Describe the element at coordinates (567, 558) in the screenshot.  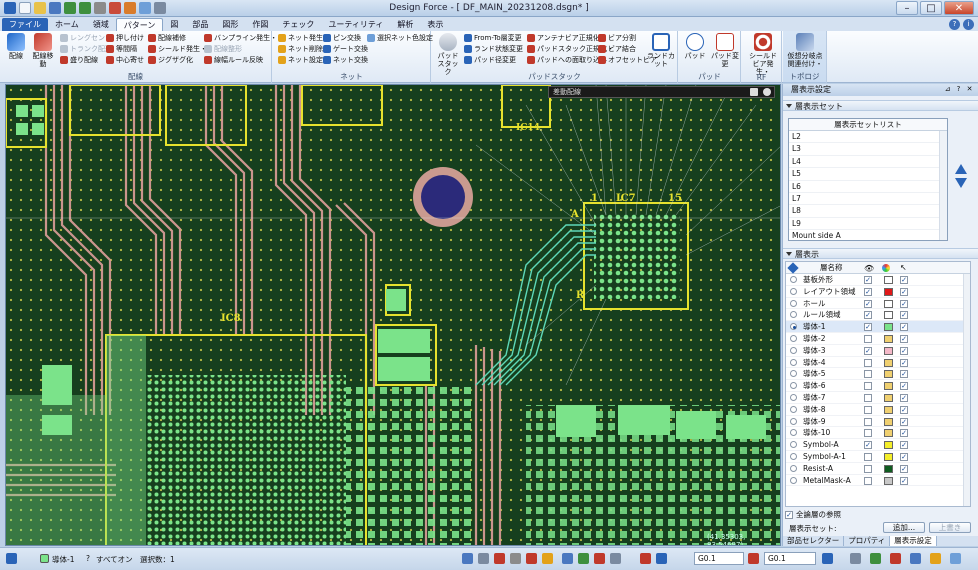
I see `hug-icon` at that location.